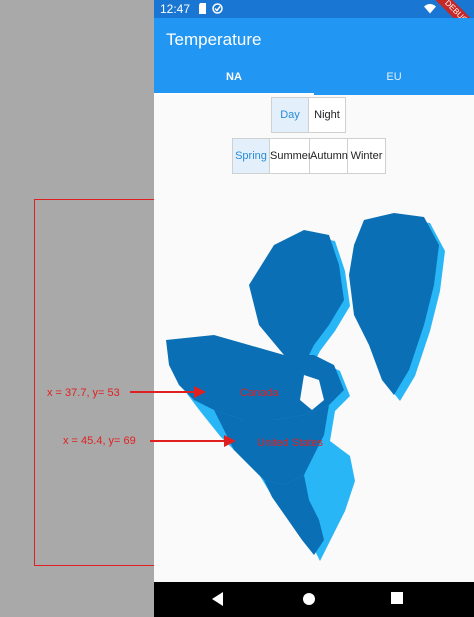 The image size is (474, 617). I want to click on toggle-summer: Summer, so click(291, 156).